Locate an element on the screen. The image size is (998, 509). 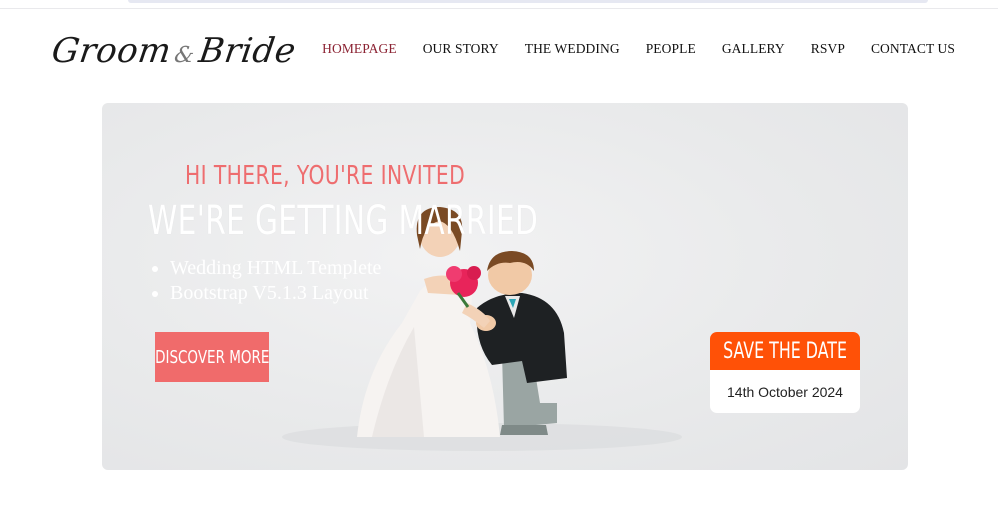
wedding-date: 14th October 2024 is located at coordinates (785, 391).